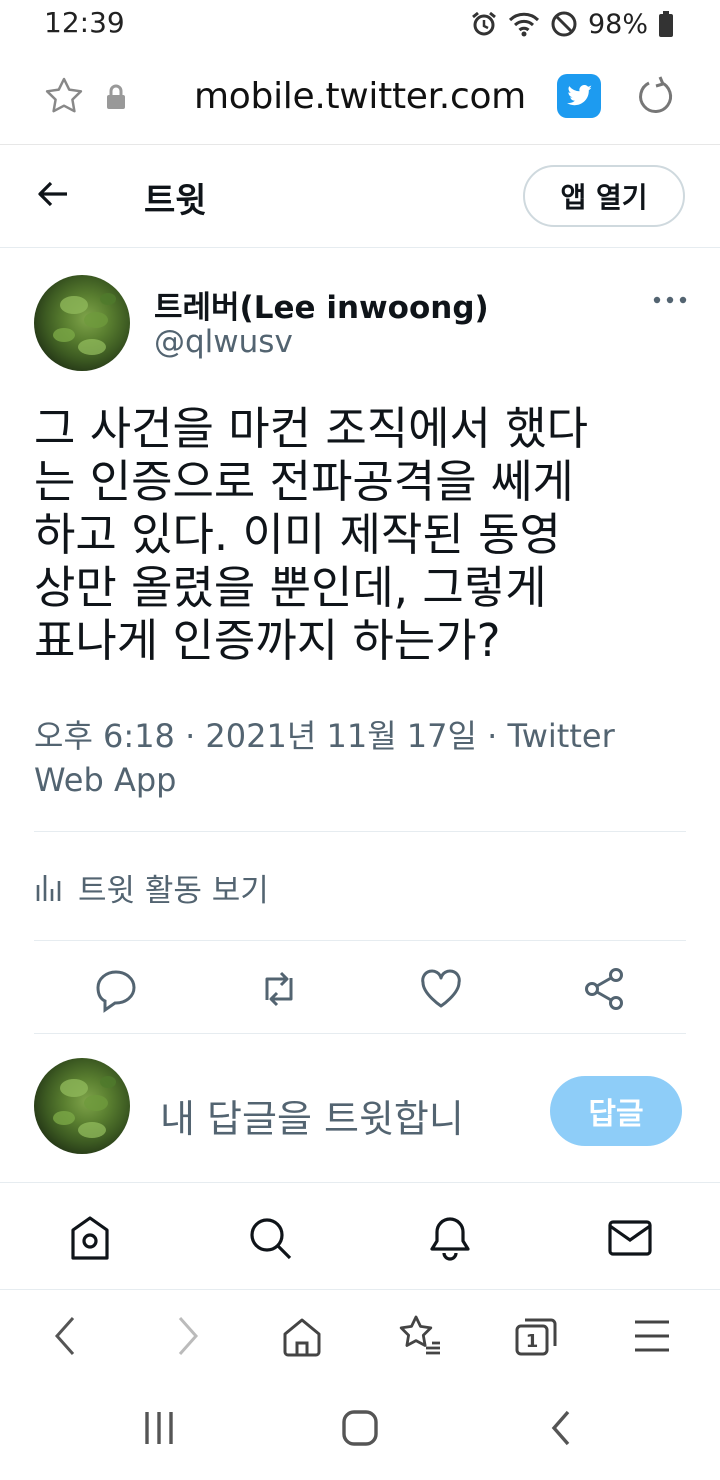 Image resolution: width=720 pixels, height=1480 pixels. I want to click on battery-icon, so click(666, 24).